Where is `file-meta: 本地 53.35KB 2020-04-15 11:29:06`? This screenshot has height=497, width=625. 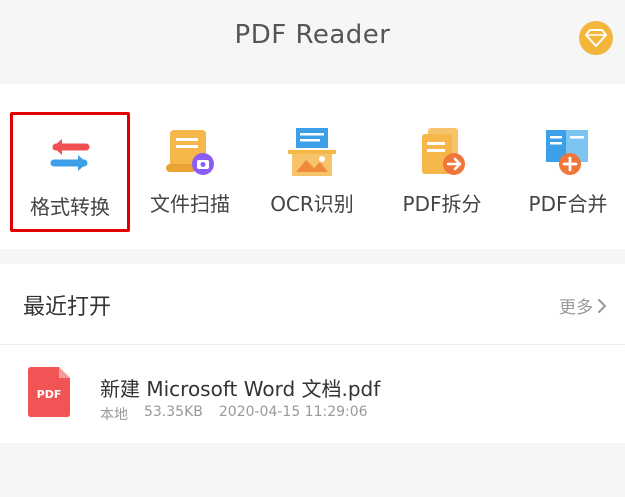 file-meta: 本地 53.35KB 2020-04-15 11:29:06 is located at coordinates (234, 414).